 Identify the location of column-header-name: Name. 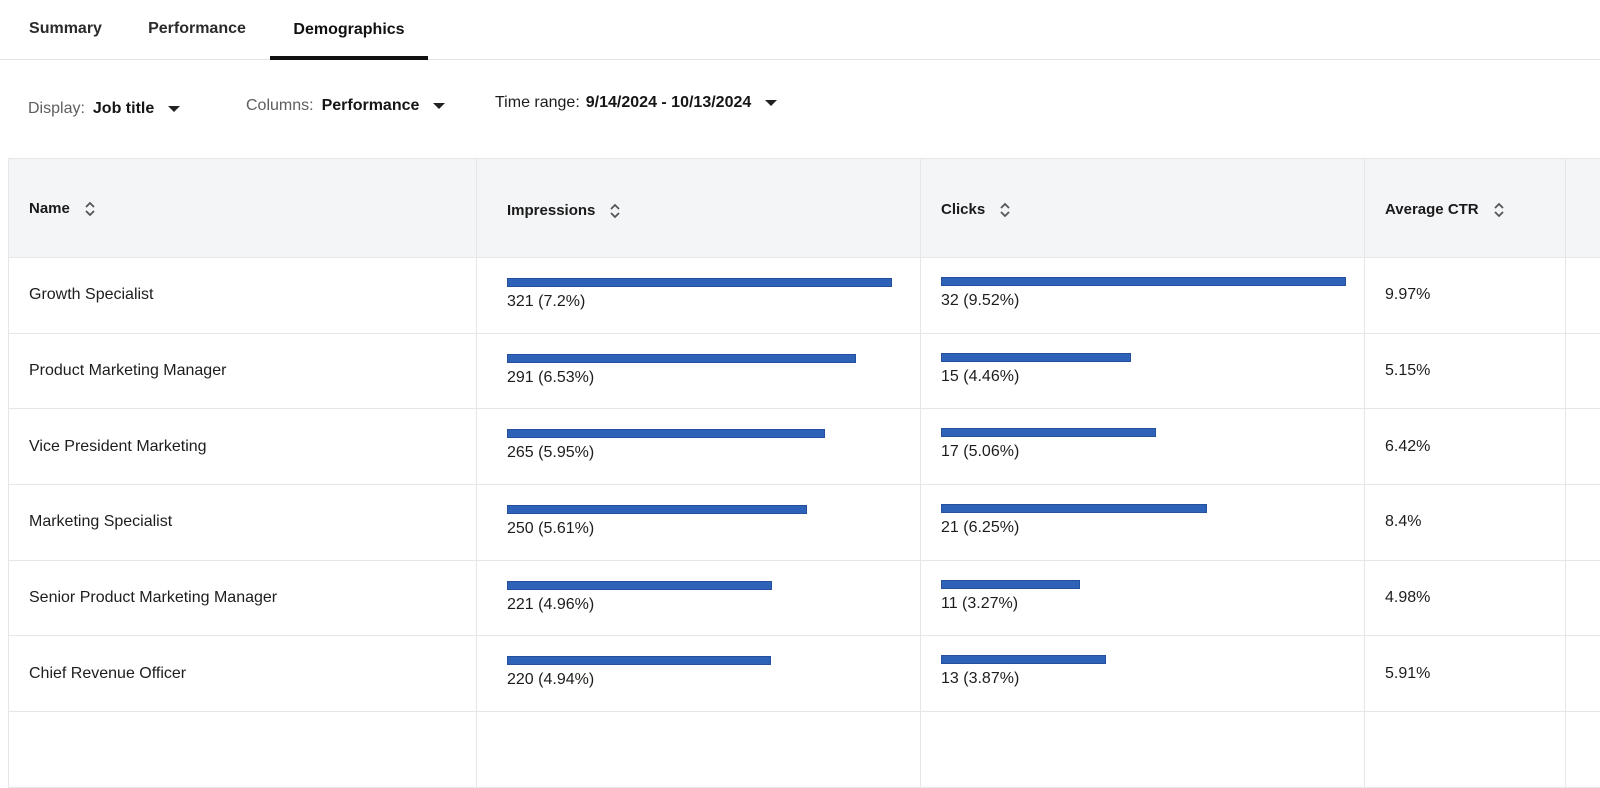
(243, 208).